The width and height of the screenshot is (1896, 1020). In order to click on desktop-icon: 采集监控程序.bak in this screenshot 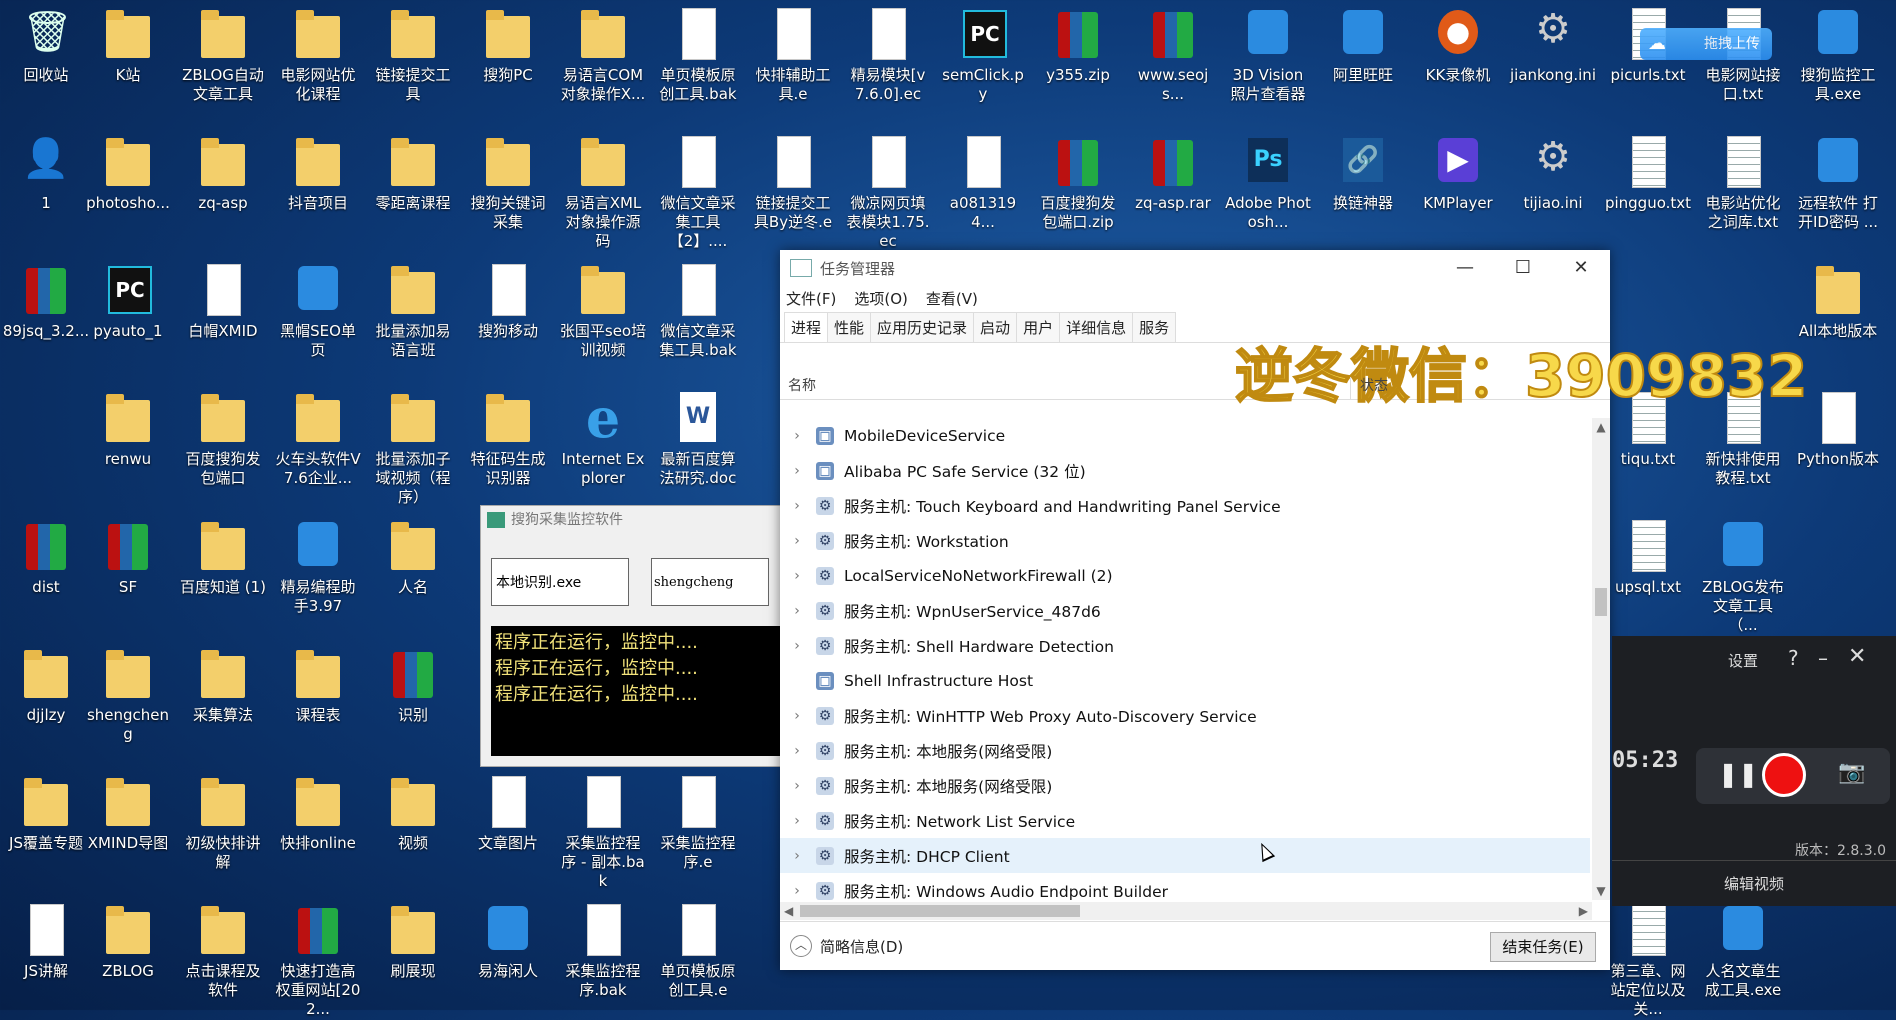, I will do `click(603, 958)`.